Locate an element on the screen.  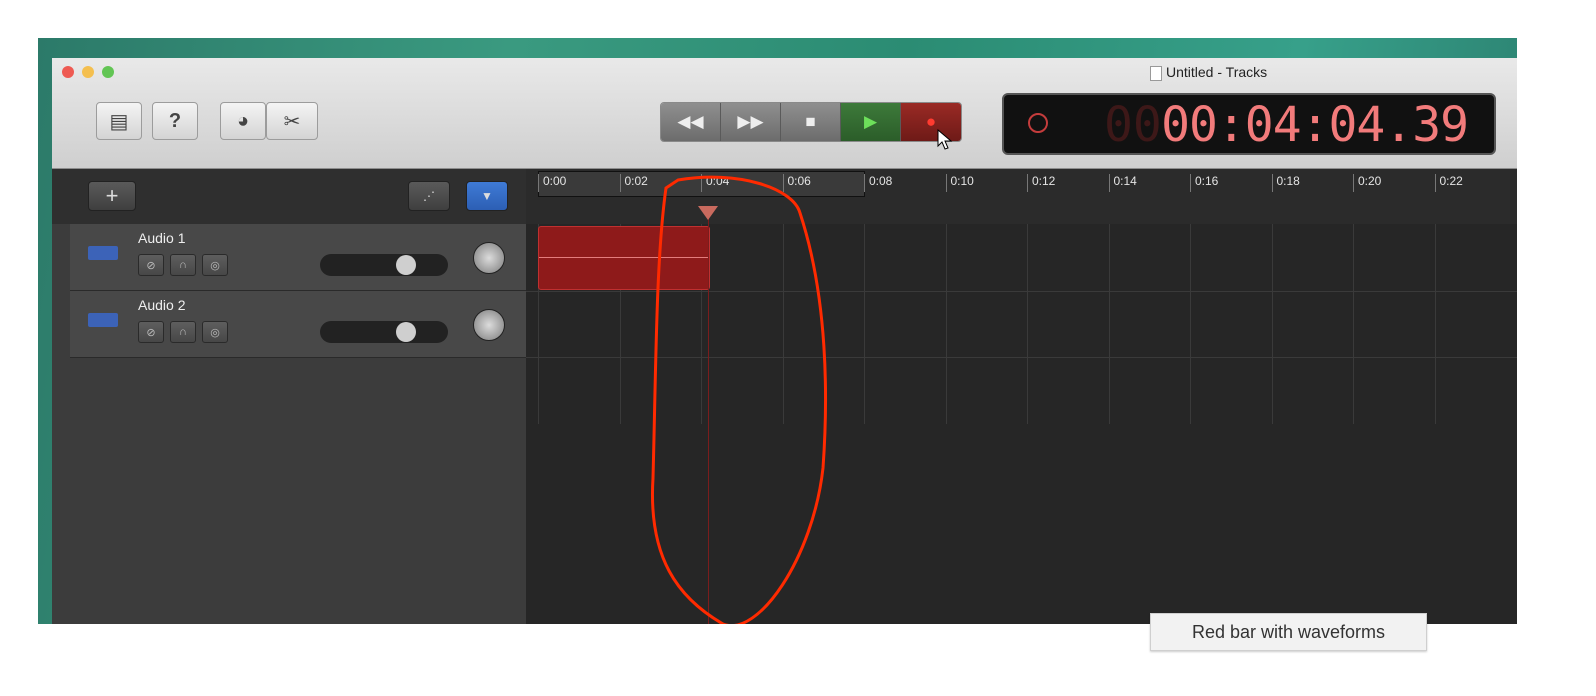
mouse-cursor-icon is located at coordinates (945, 139).